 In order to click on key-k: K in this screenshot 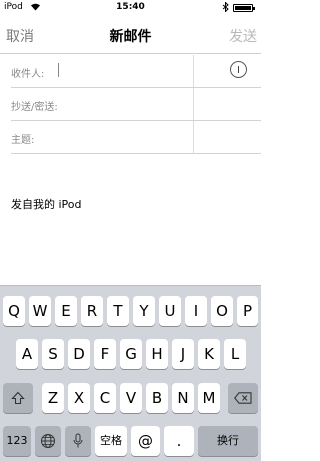, I will do `click(209, 354)`.